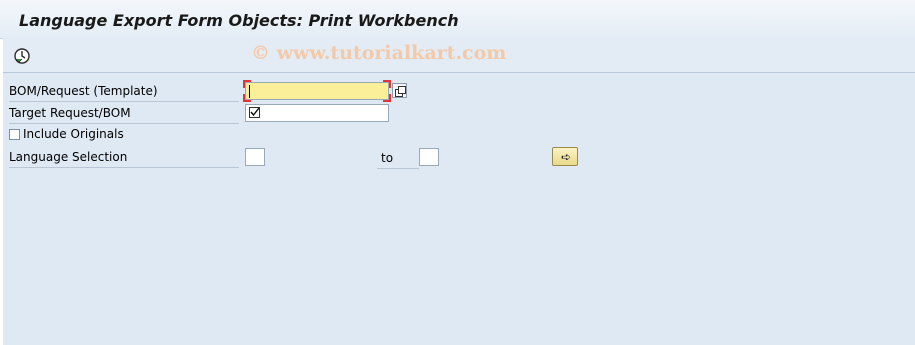 The height and width of the screenshot is (345, 915). Describe the element at coordinates (317, 91) in the screenshot. I see `bom-request-input` at that location.